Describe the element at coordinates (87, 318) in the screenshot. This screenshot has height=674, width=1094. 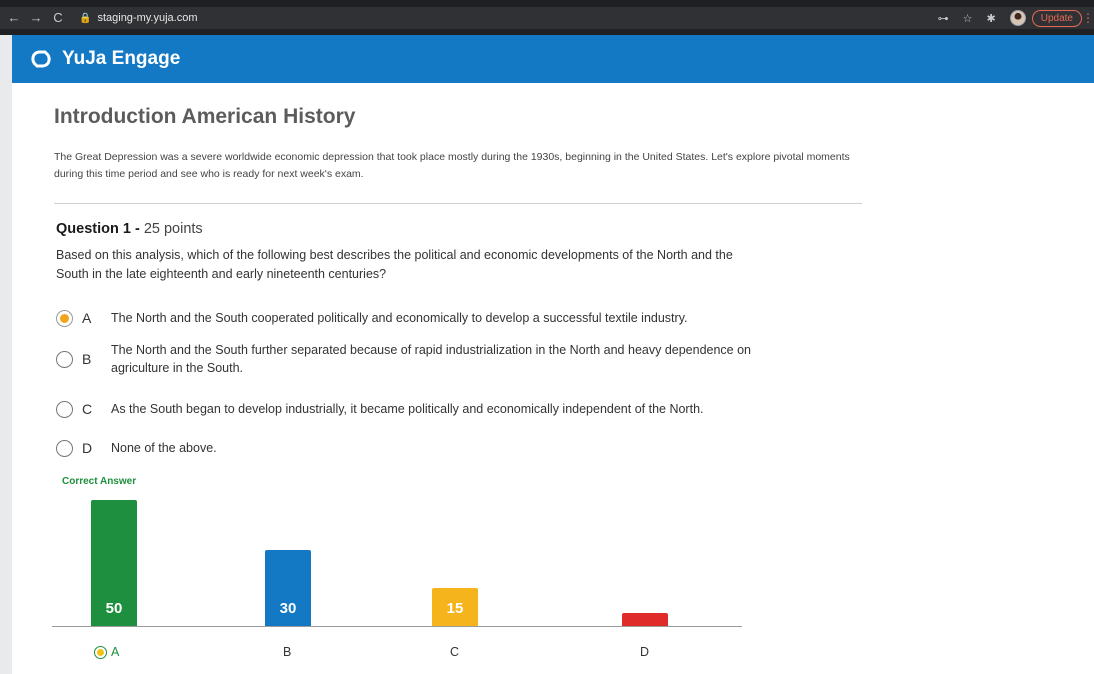
I see `option-a-letter: A` at that location.